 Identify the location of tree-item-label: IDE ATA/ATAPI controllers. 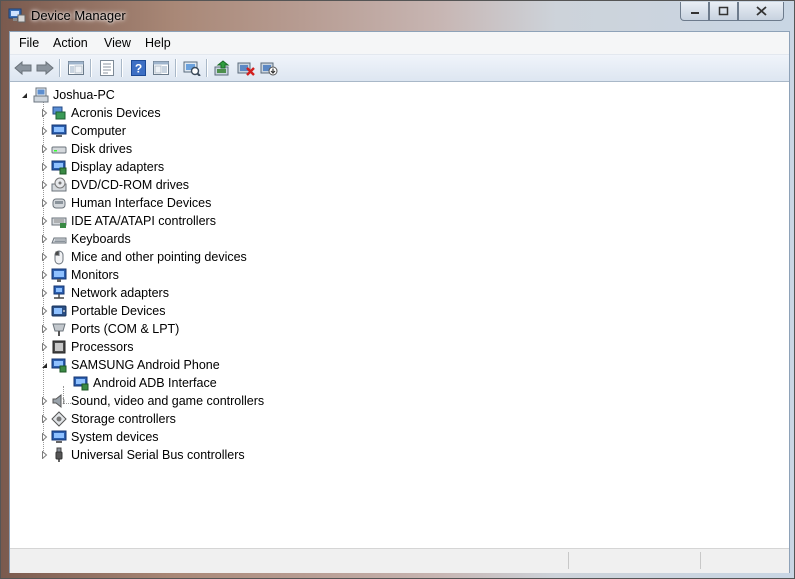
(143, 221).